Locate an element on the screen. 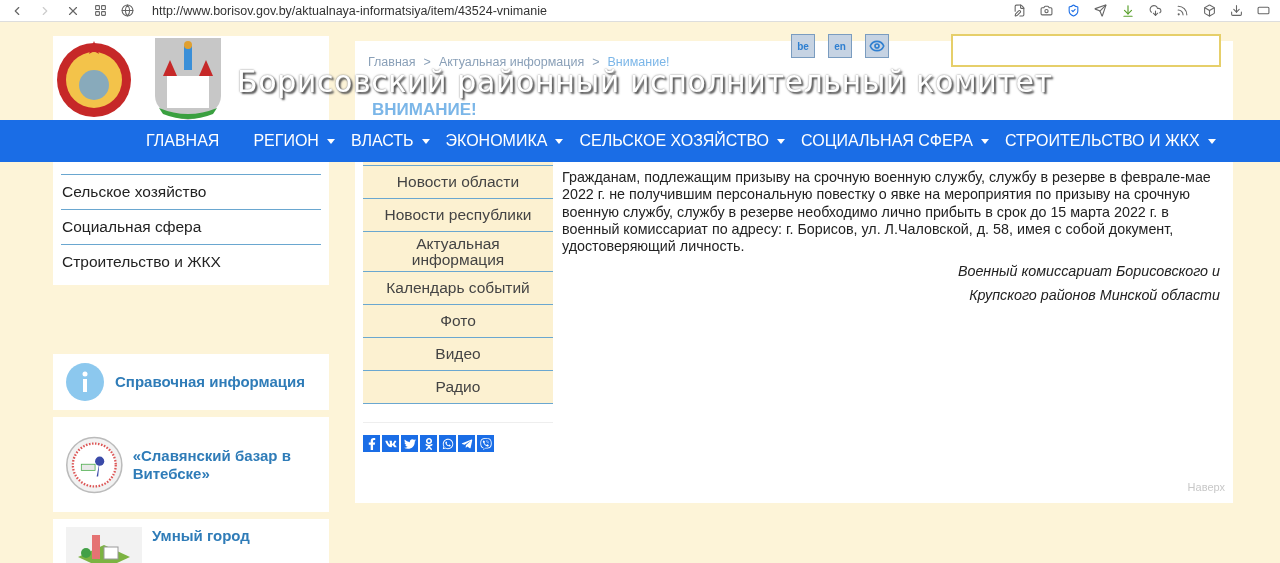 The image size is (1280, 563). submenu-link: Актуальная информация is located at coordinates (458, 252).